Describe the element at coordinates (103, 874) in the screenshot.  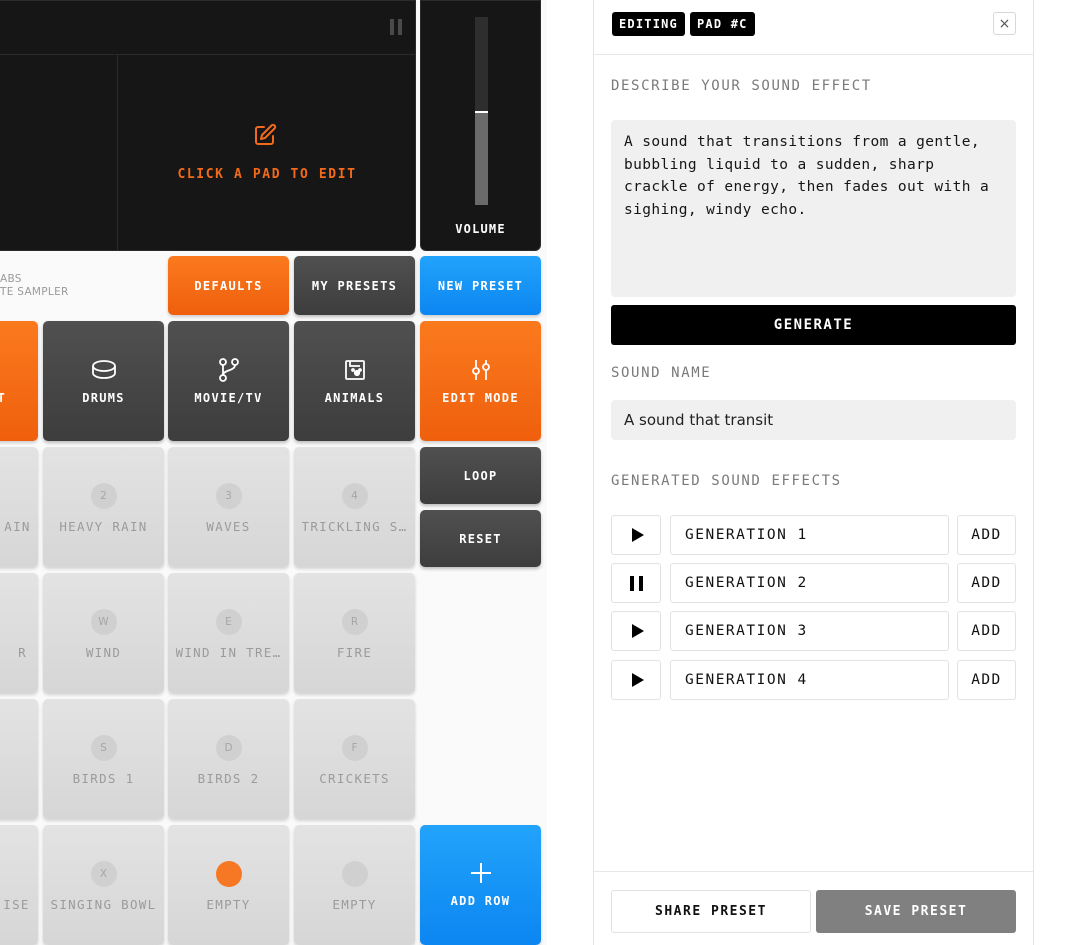
I see `pad-key: X` at that location.